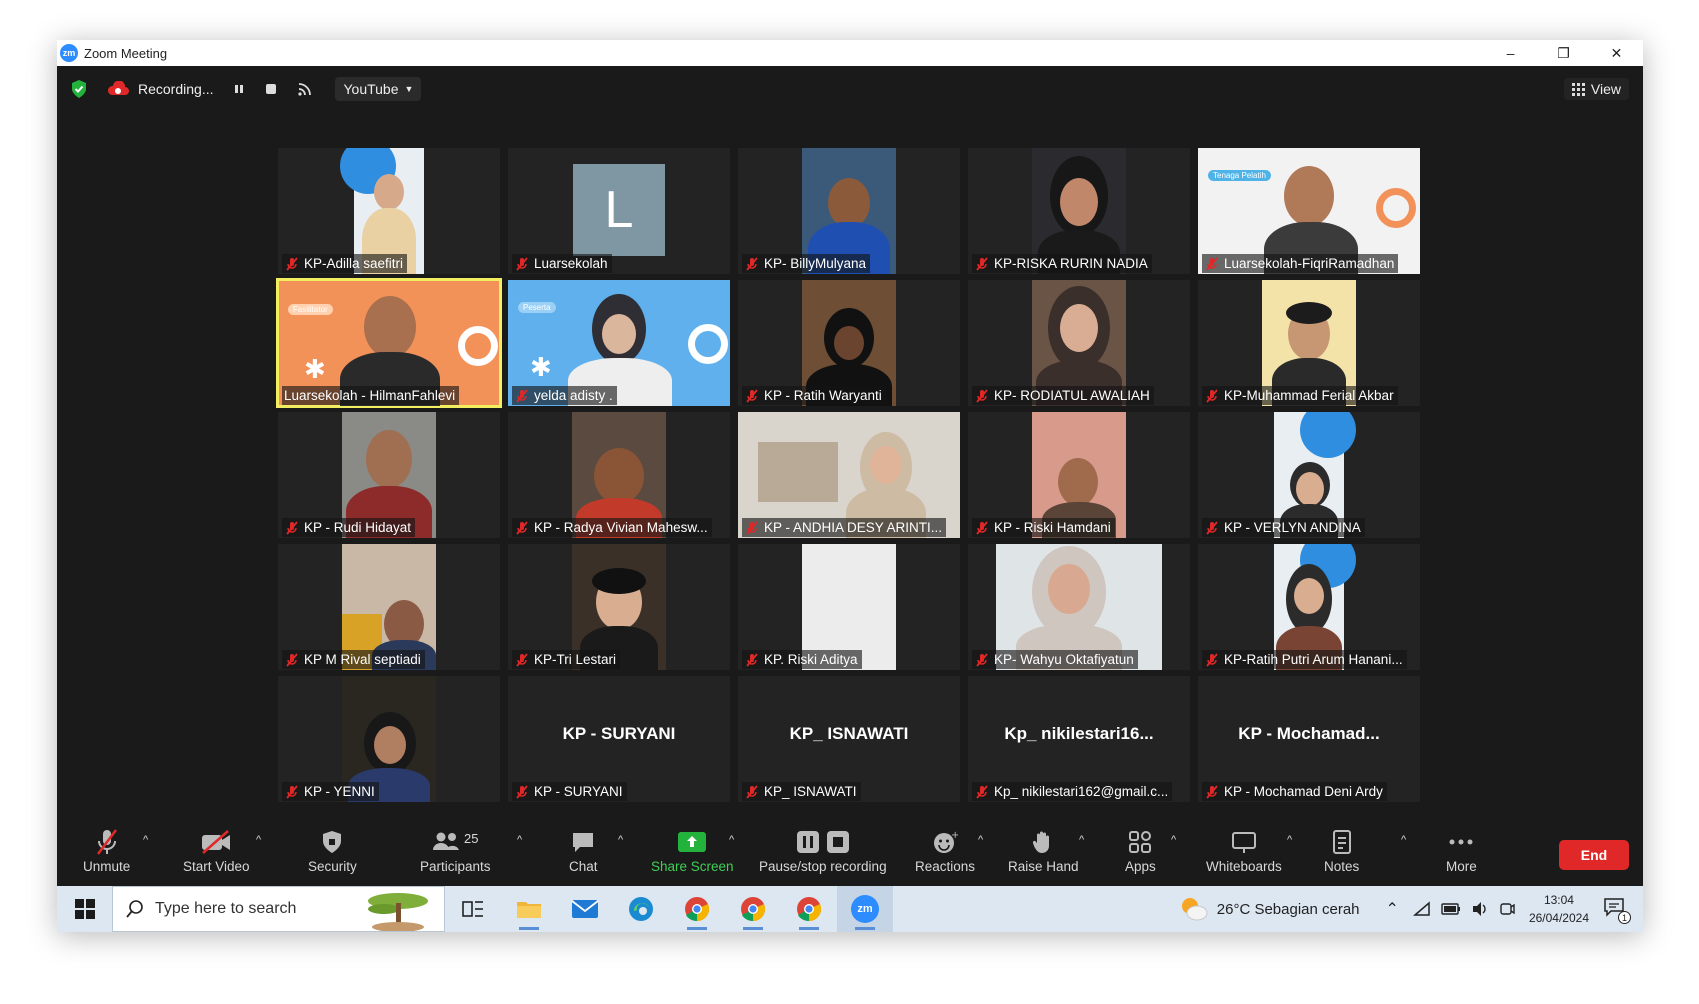 The width and height of the screenshot is (1699, 1004). Describe the element at coordinates (1451, 909) in the screenshot. I see `battery-icon` at that location.